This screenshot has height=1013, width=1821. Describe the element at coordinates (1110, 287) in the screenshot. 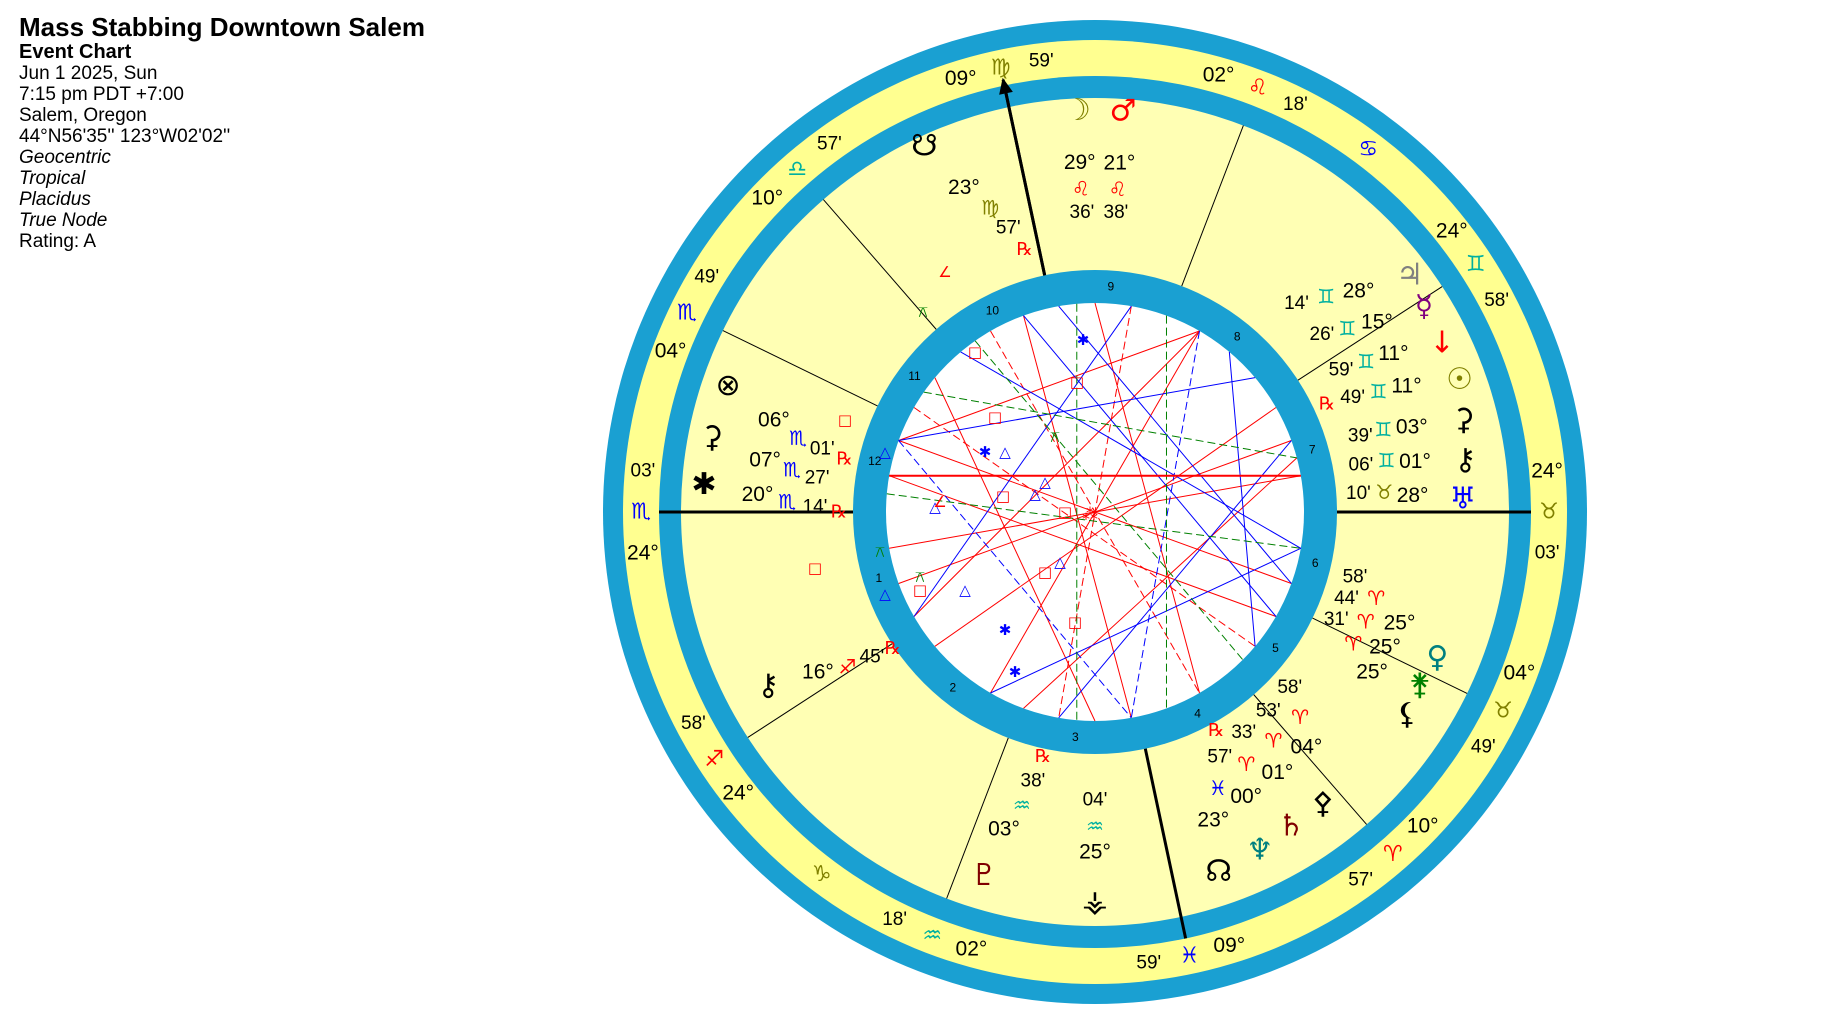

I see `house-number: 9` at that location.